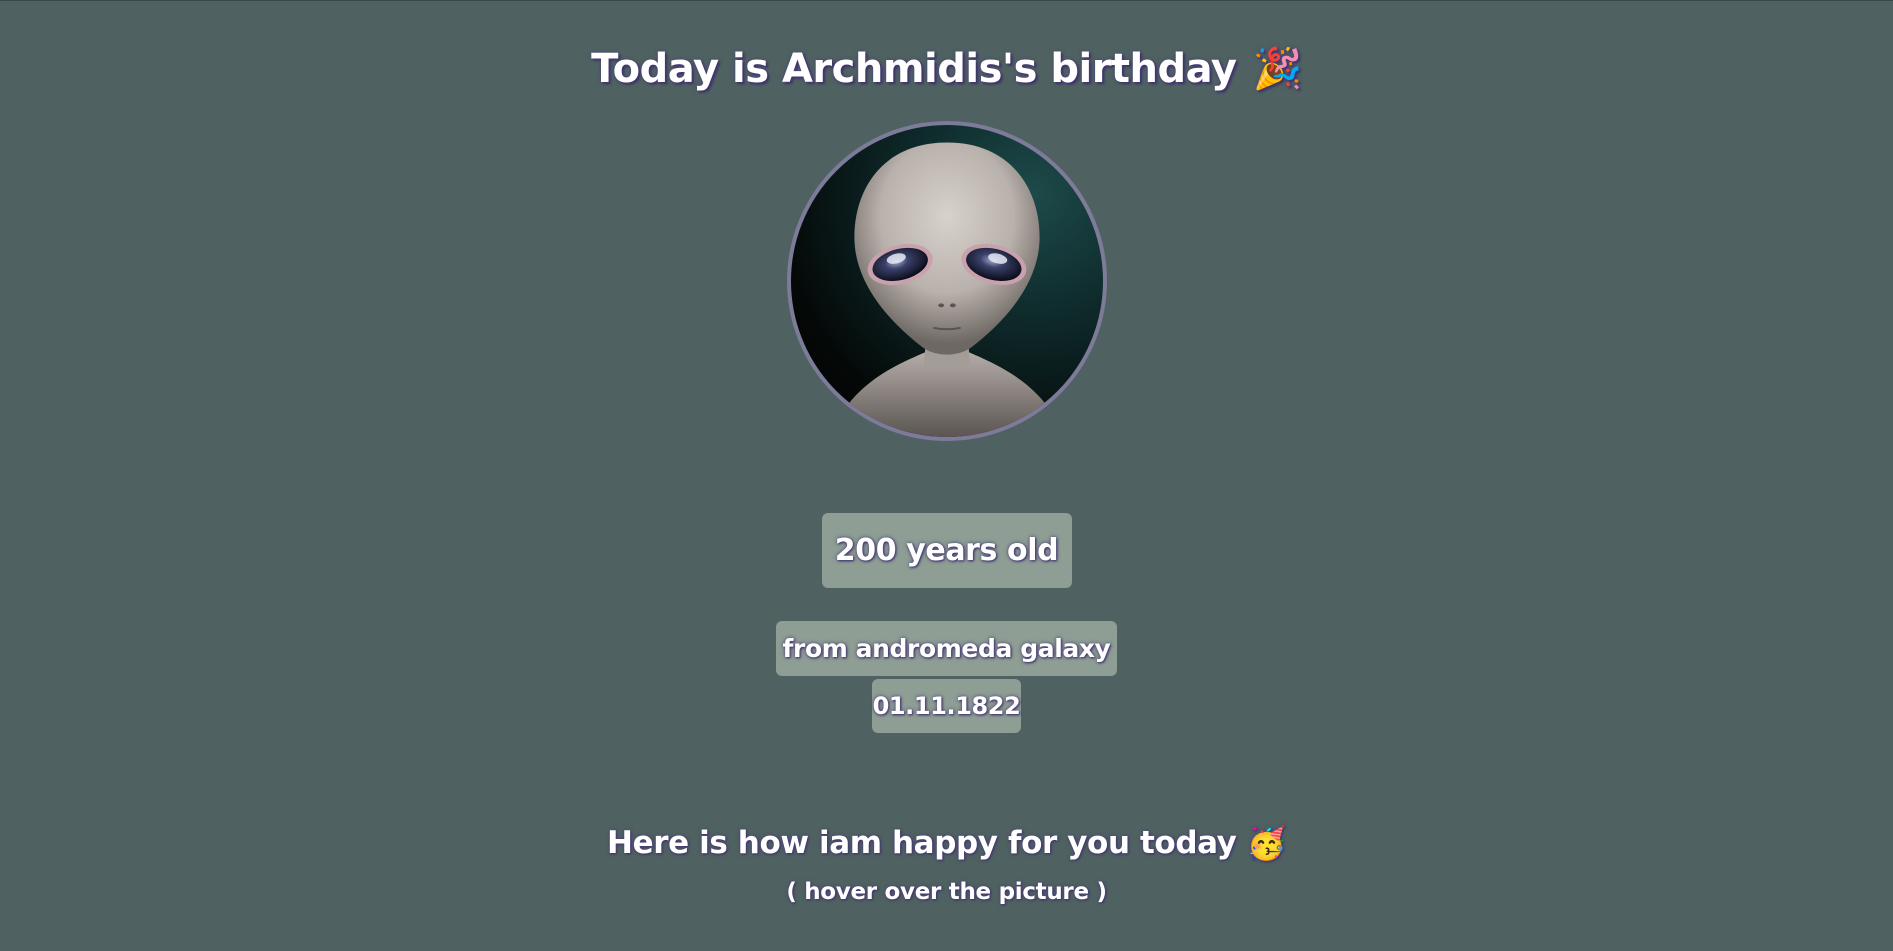 This screenshot has height=951, width=1893. What do you see at coordinates (946, 892) in the screenshot?
I see `hover-hint: ( hover over the picture )` at bounding box center [946, 892].